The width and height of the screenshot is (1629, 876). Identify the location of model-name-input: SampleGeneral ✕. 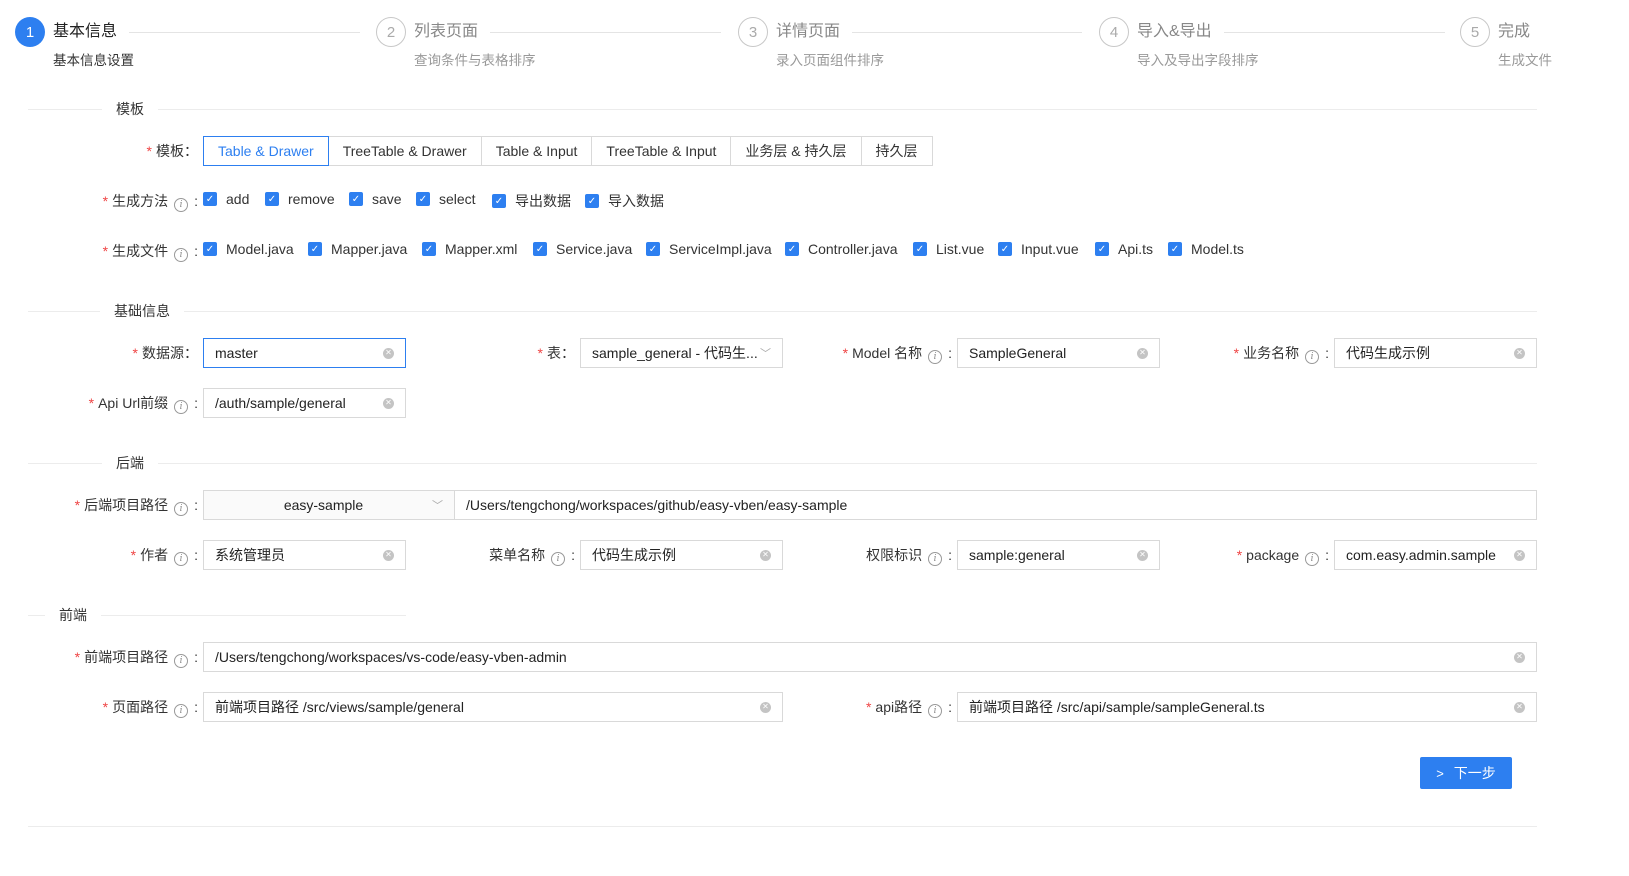
(1058, 353).